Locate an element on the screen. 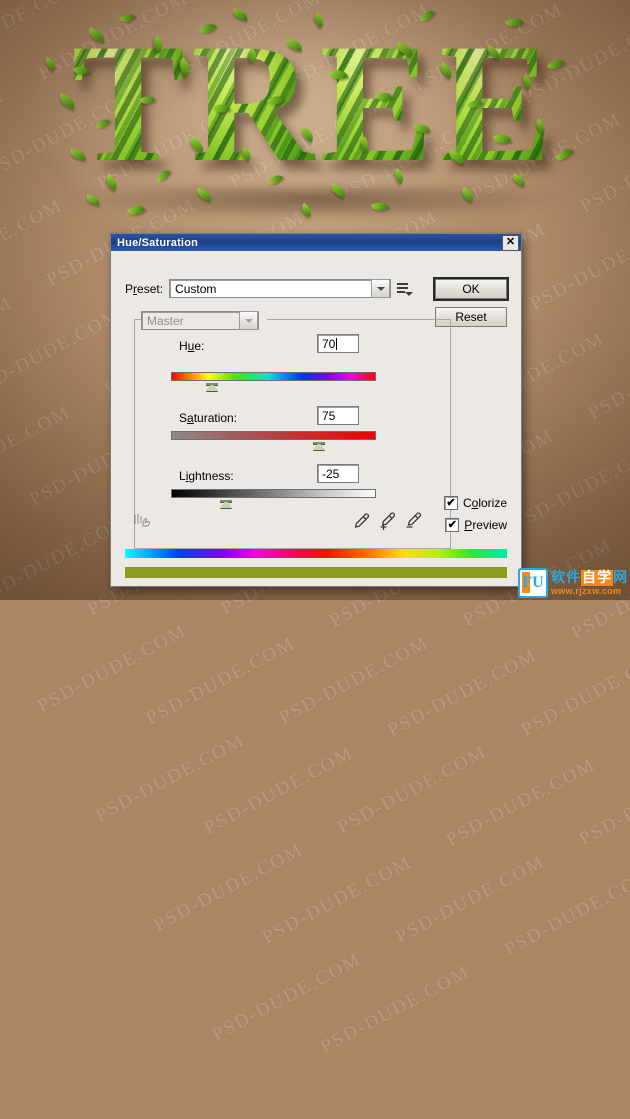 This screenshot has height=1119, width=630. text-caret is located at coordinates (337, 343).